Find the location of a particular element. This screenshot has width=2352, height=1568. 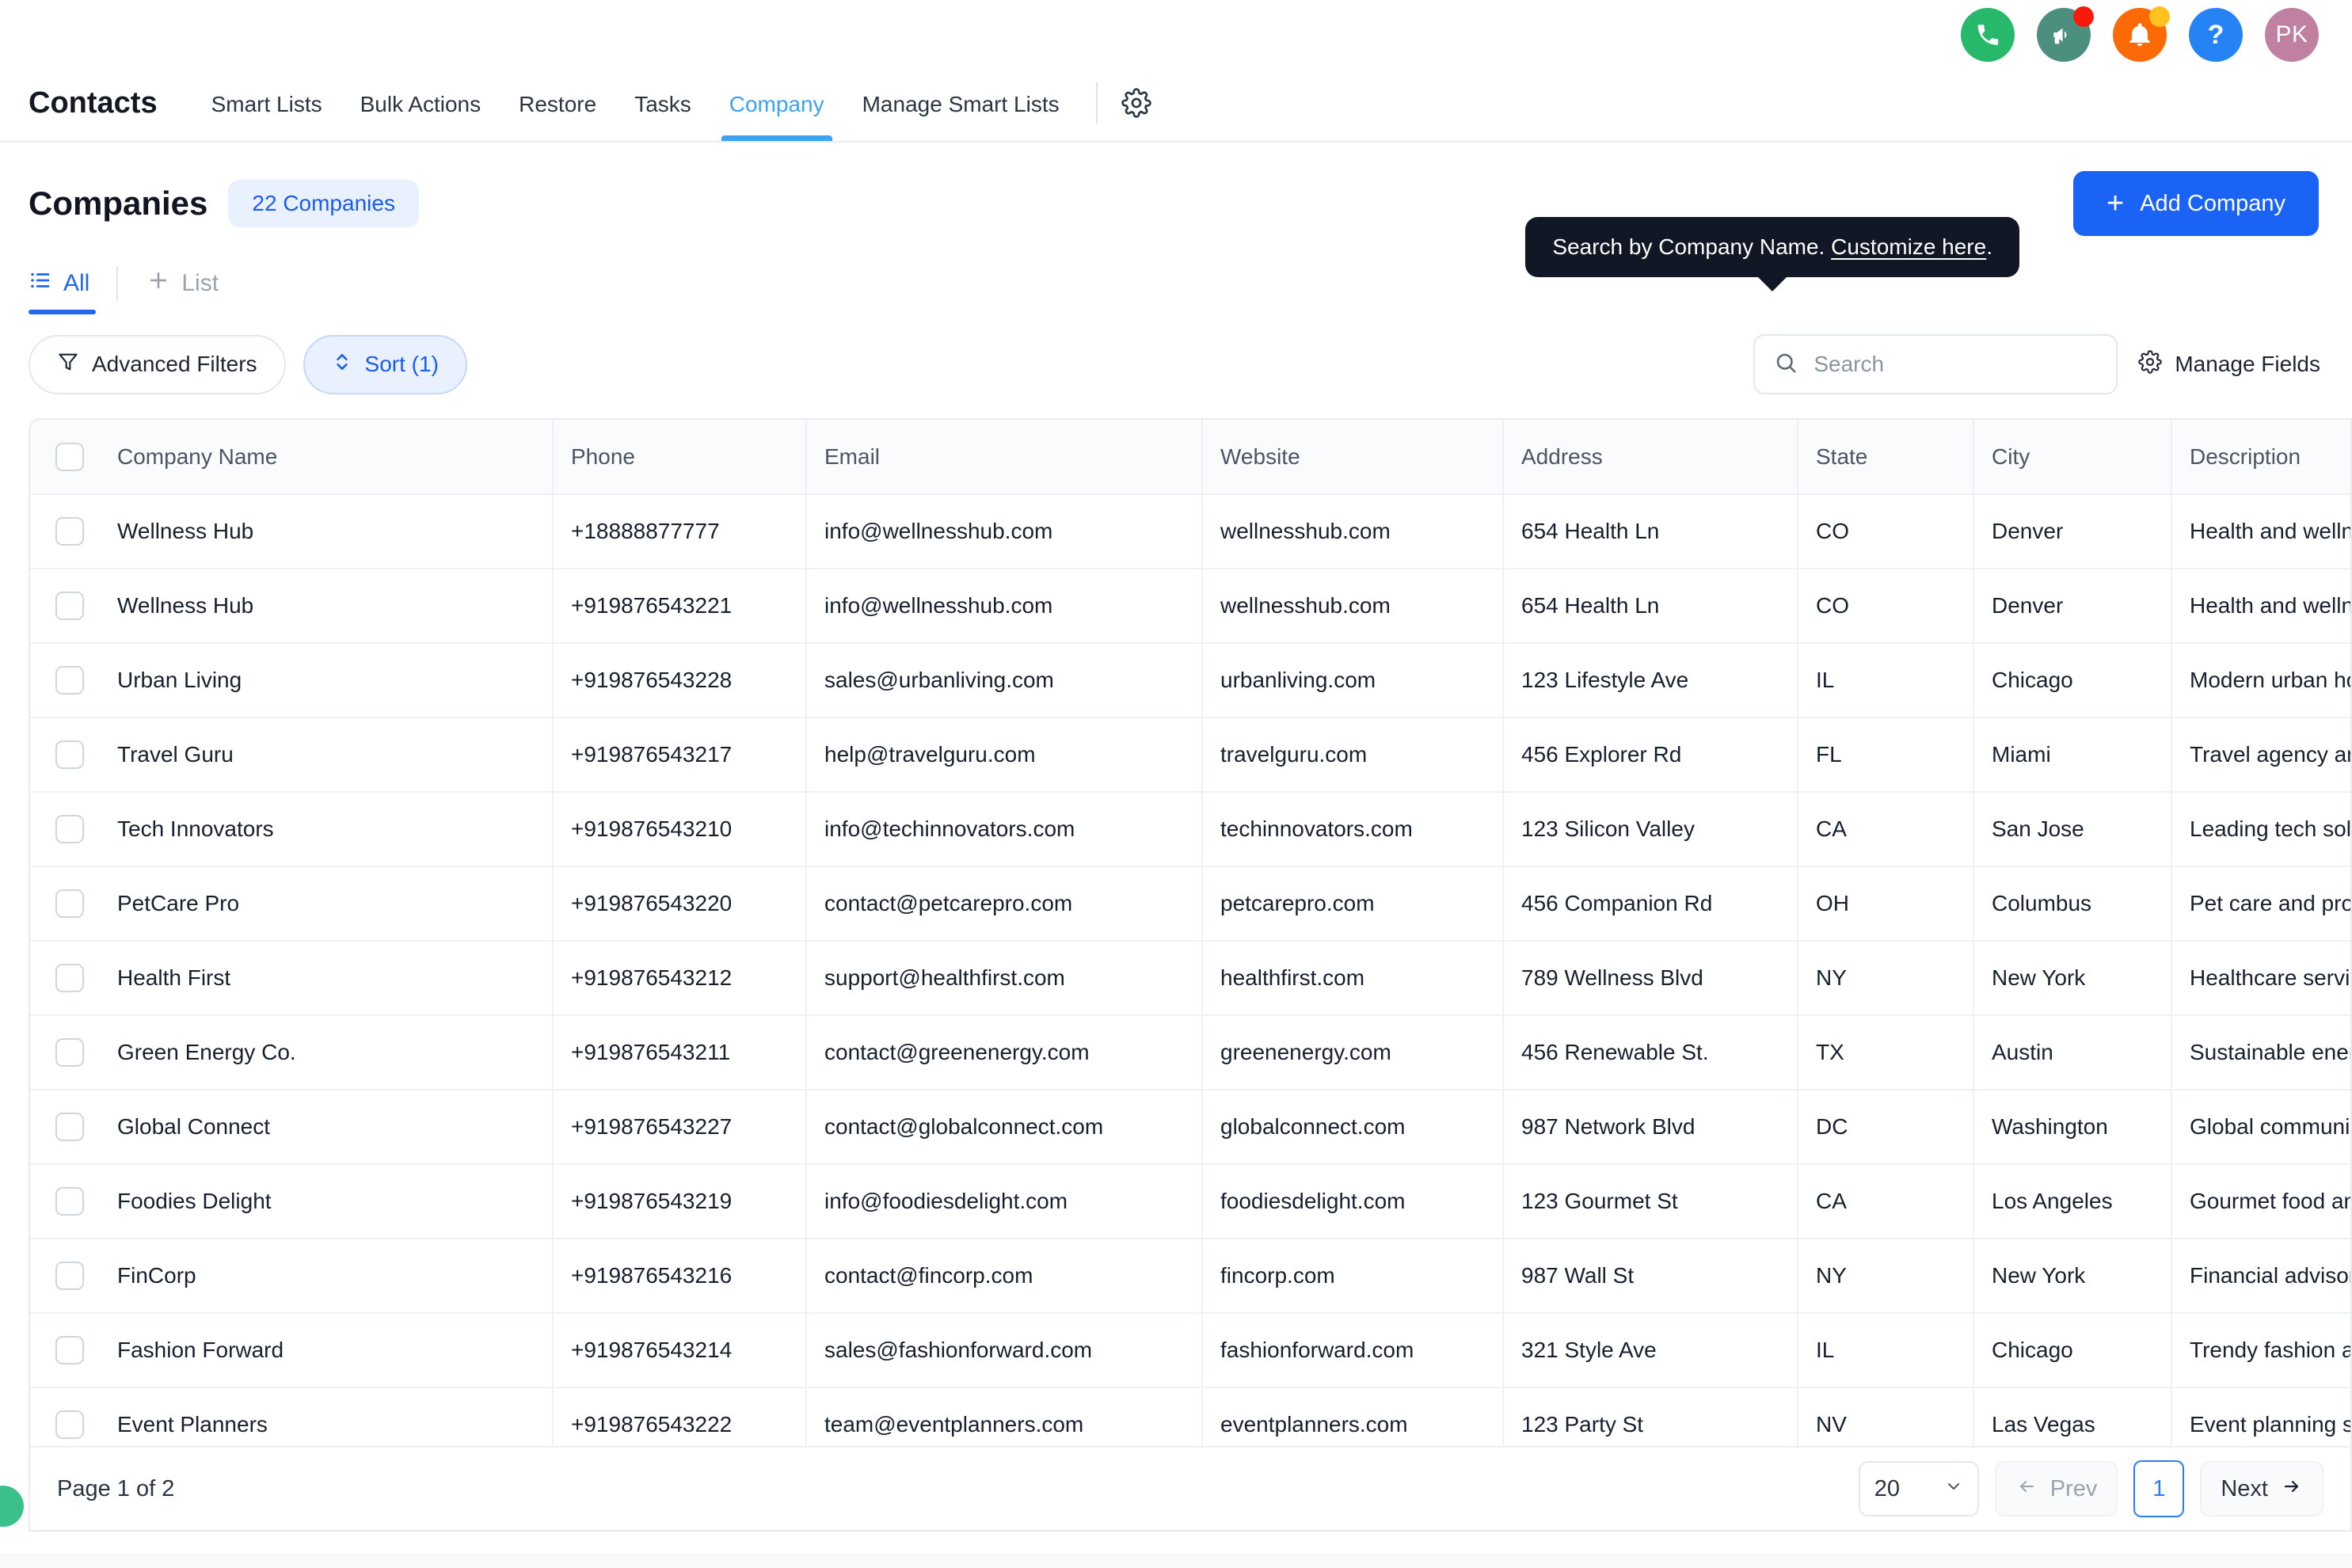

cell-description: Healthcare services is located at coordinates (2260, 978).